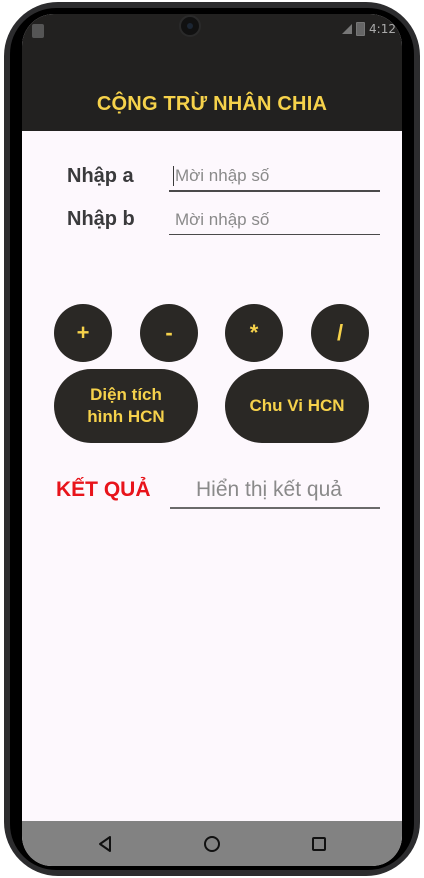  I want to click on area-rectangle-button: Diện tích hình HCN, so click(126, 406).